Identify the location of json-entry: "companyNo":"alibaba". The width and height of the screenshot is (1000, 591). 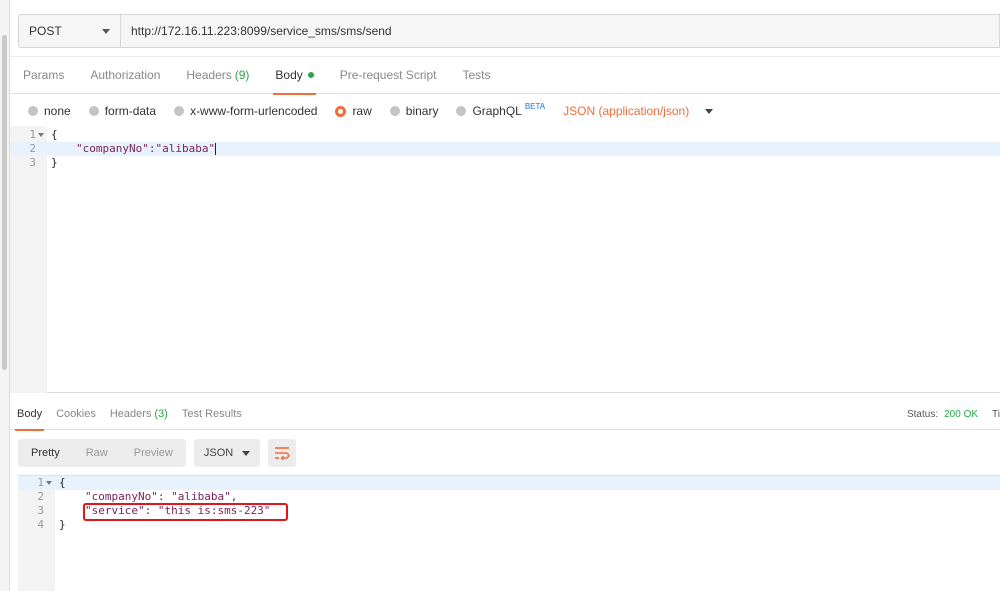
(146, 148).